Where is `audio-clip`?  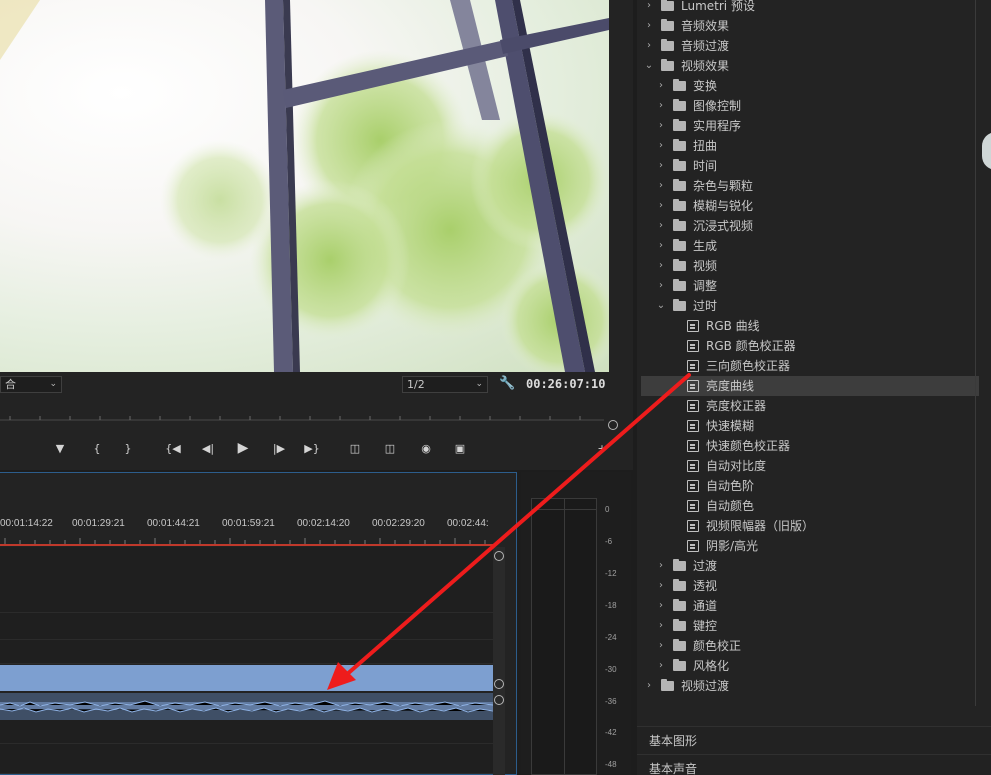 audio-clip is located at coordinates (247, 706).